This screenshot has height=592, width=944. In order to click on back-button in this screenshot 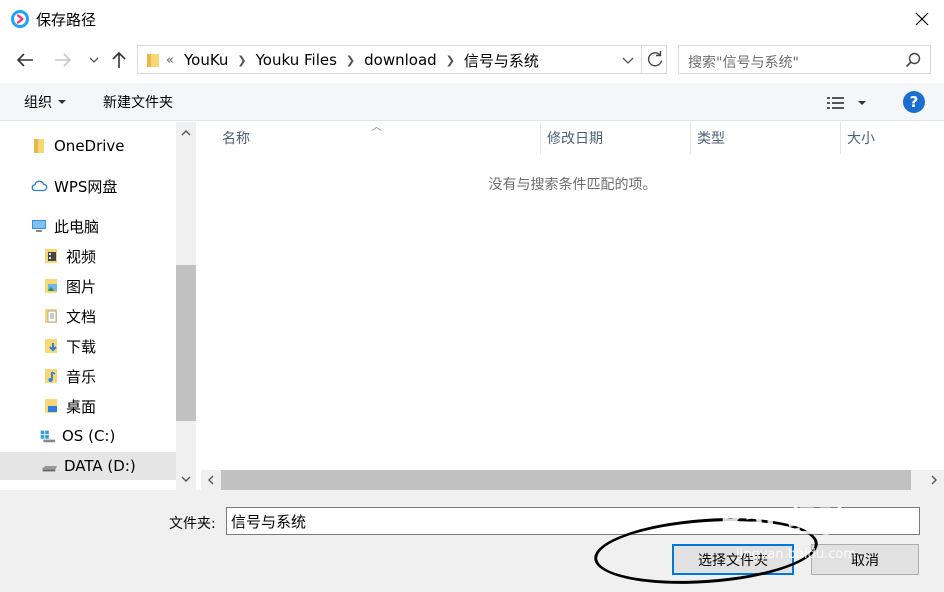, I will do `click(25, 60)`.